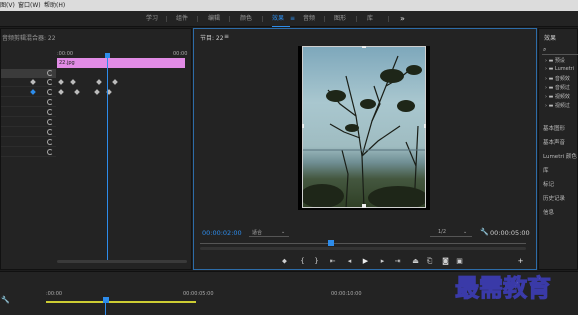 Image resolution: width=578 pixels, height=315 pixels. I want to click on monitor-time-ruler, so click(363, 243).